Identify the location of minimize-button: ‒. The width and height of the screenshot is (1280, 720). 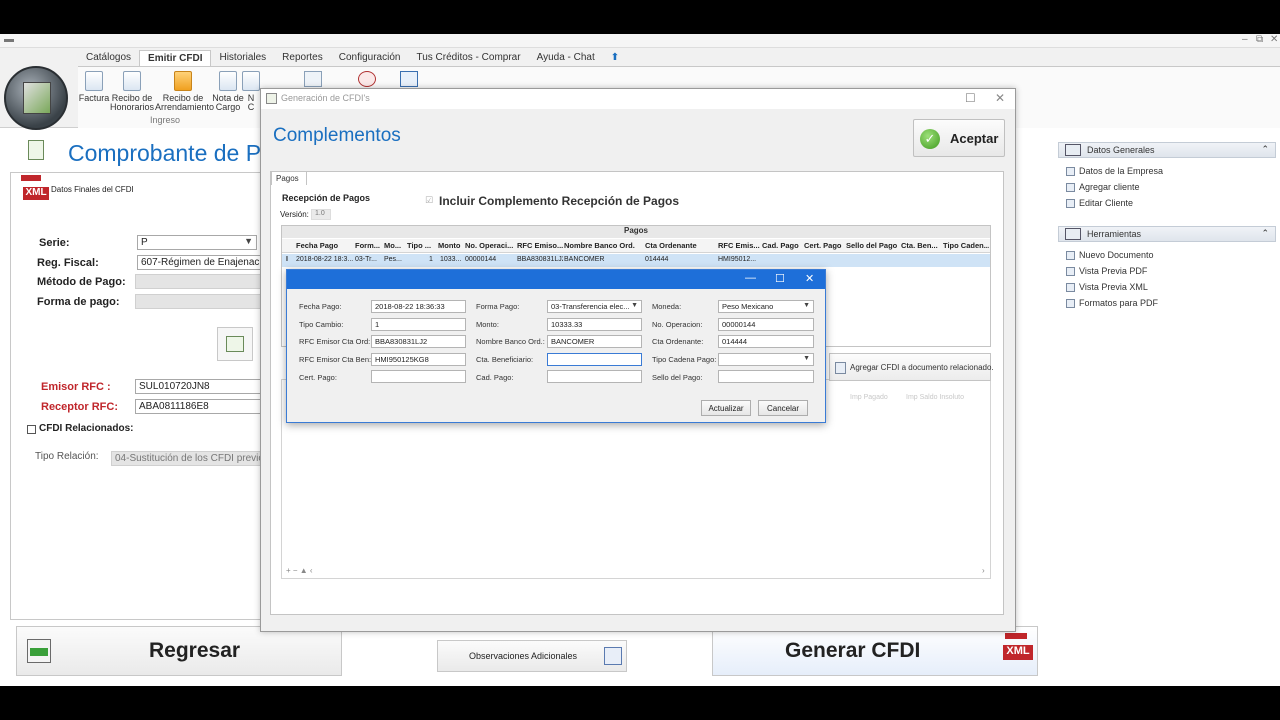
(1245, 39).